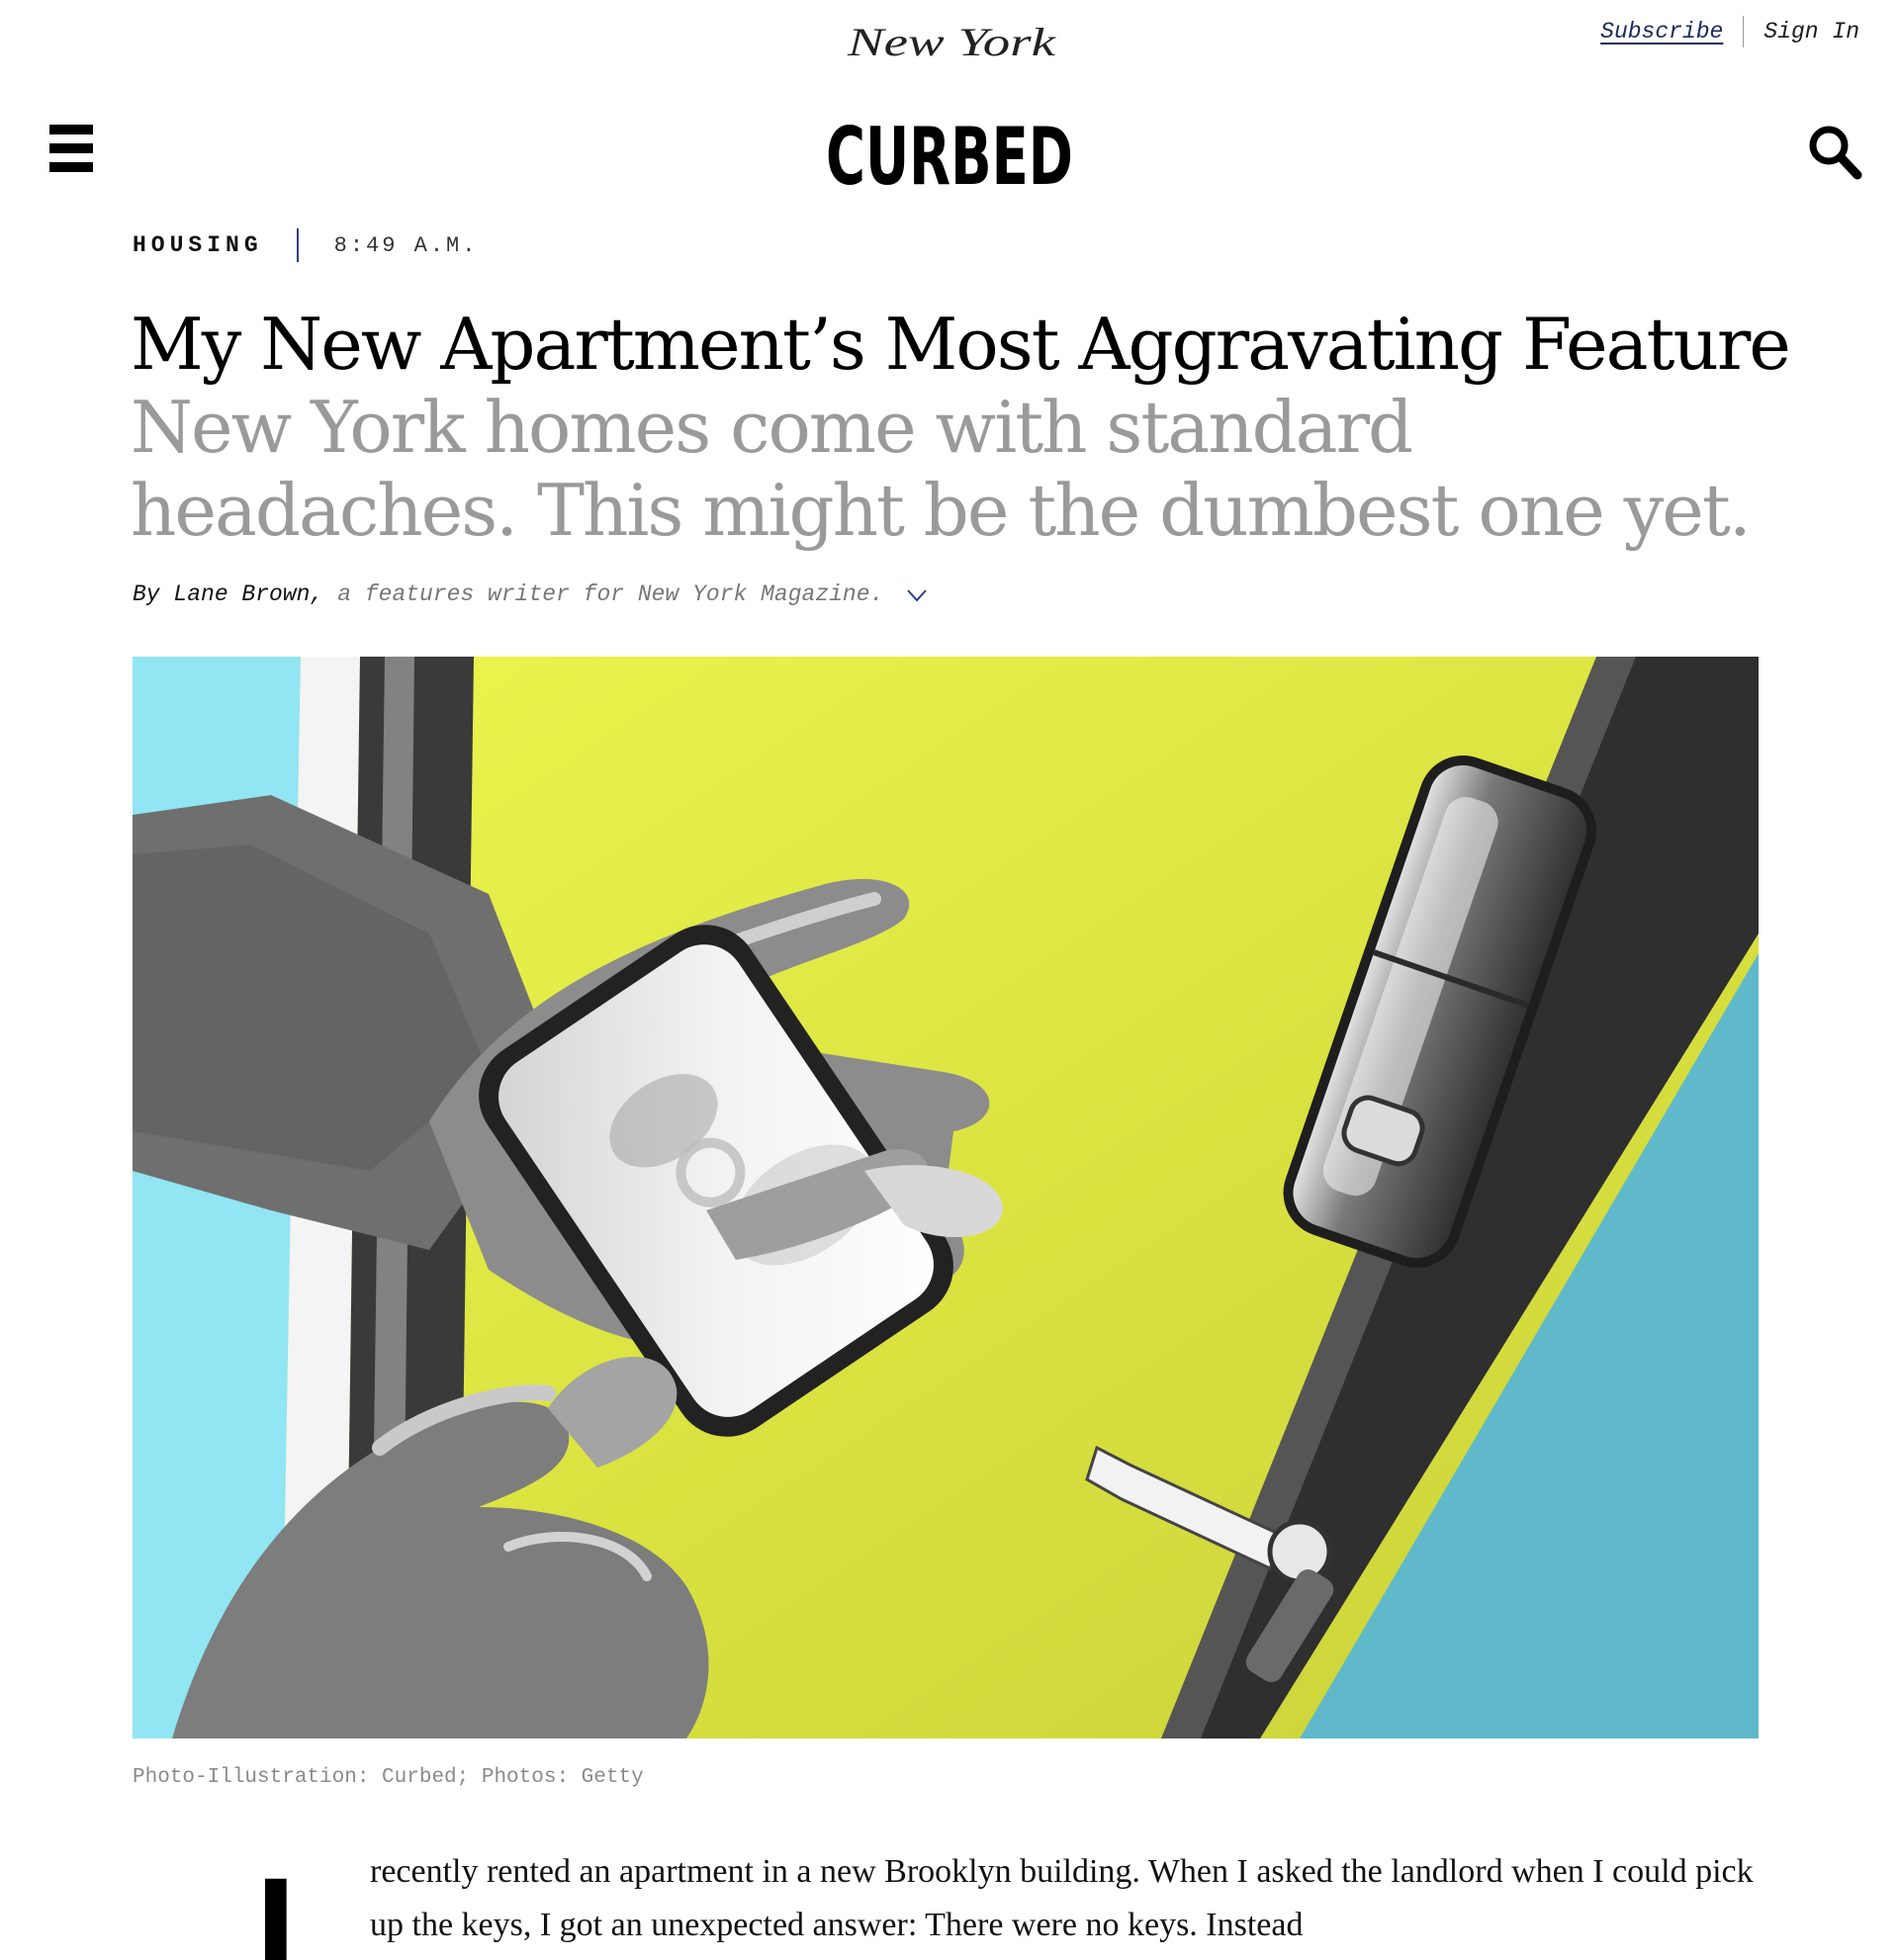  What do you see at coordinates (1744, 31) in the screenshot?
I see `account-divider` at bounding box center [1744, 31].